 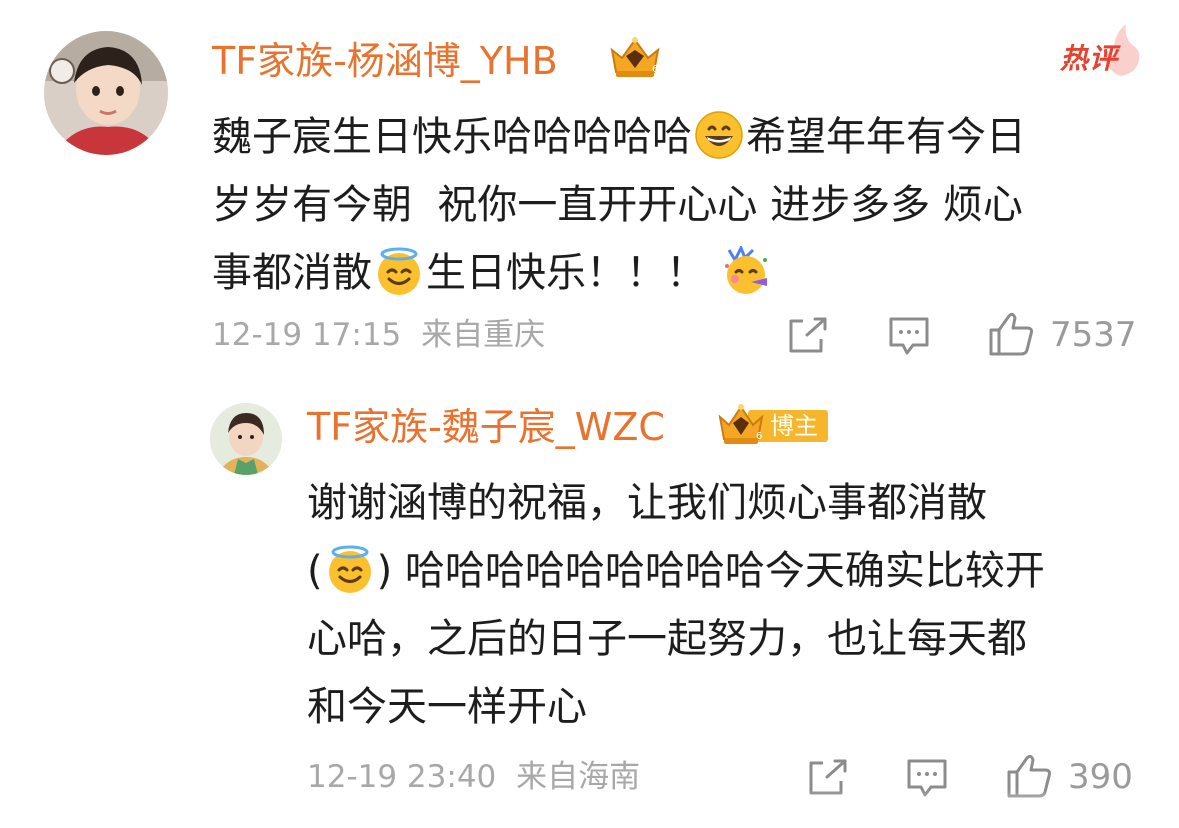 What do you see at coordinates (486, 427) in the screenshot?
I see `username: TF家族-魏子宸_WZC` at bounding box center [486, 427].